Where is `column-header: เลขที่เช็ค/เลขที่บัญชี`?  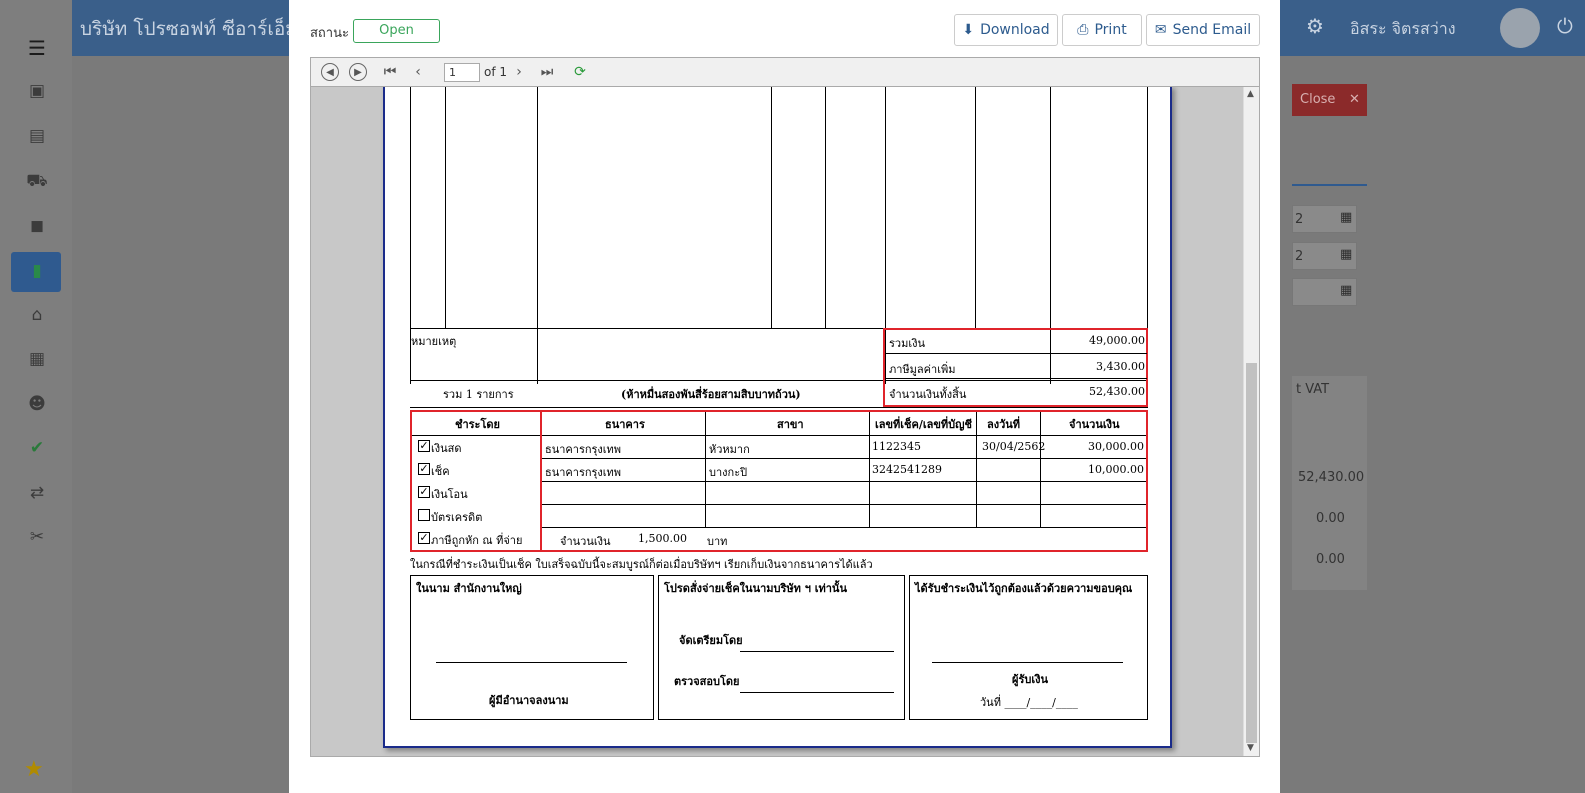 column-header: เลขที่เช็ค/เลขที่บัญชี is located at coordinates (923, 424).